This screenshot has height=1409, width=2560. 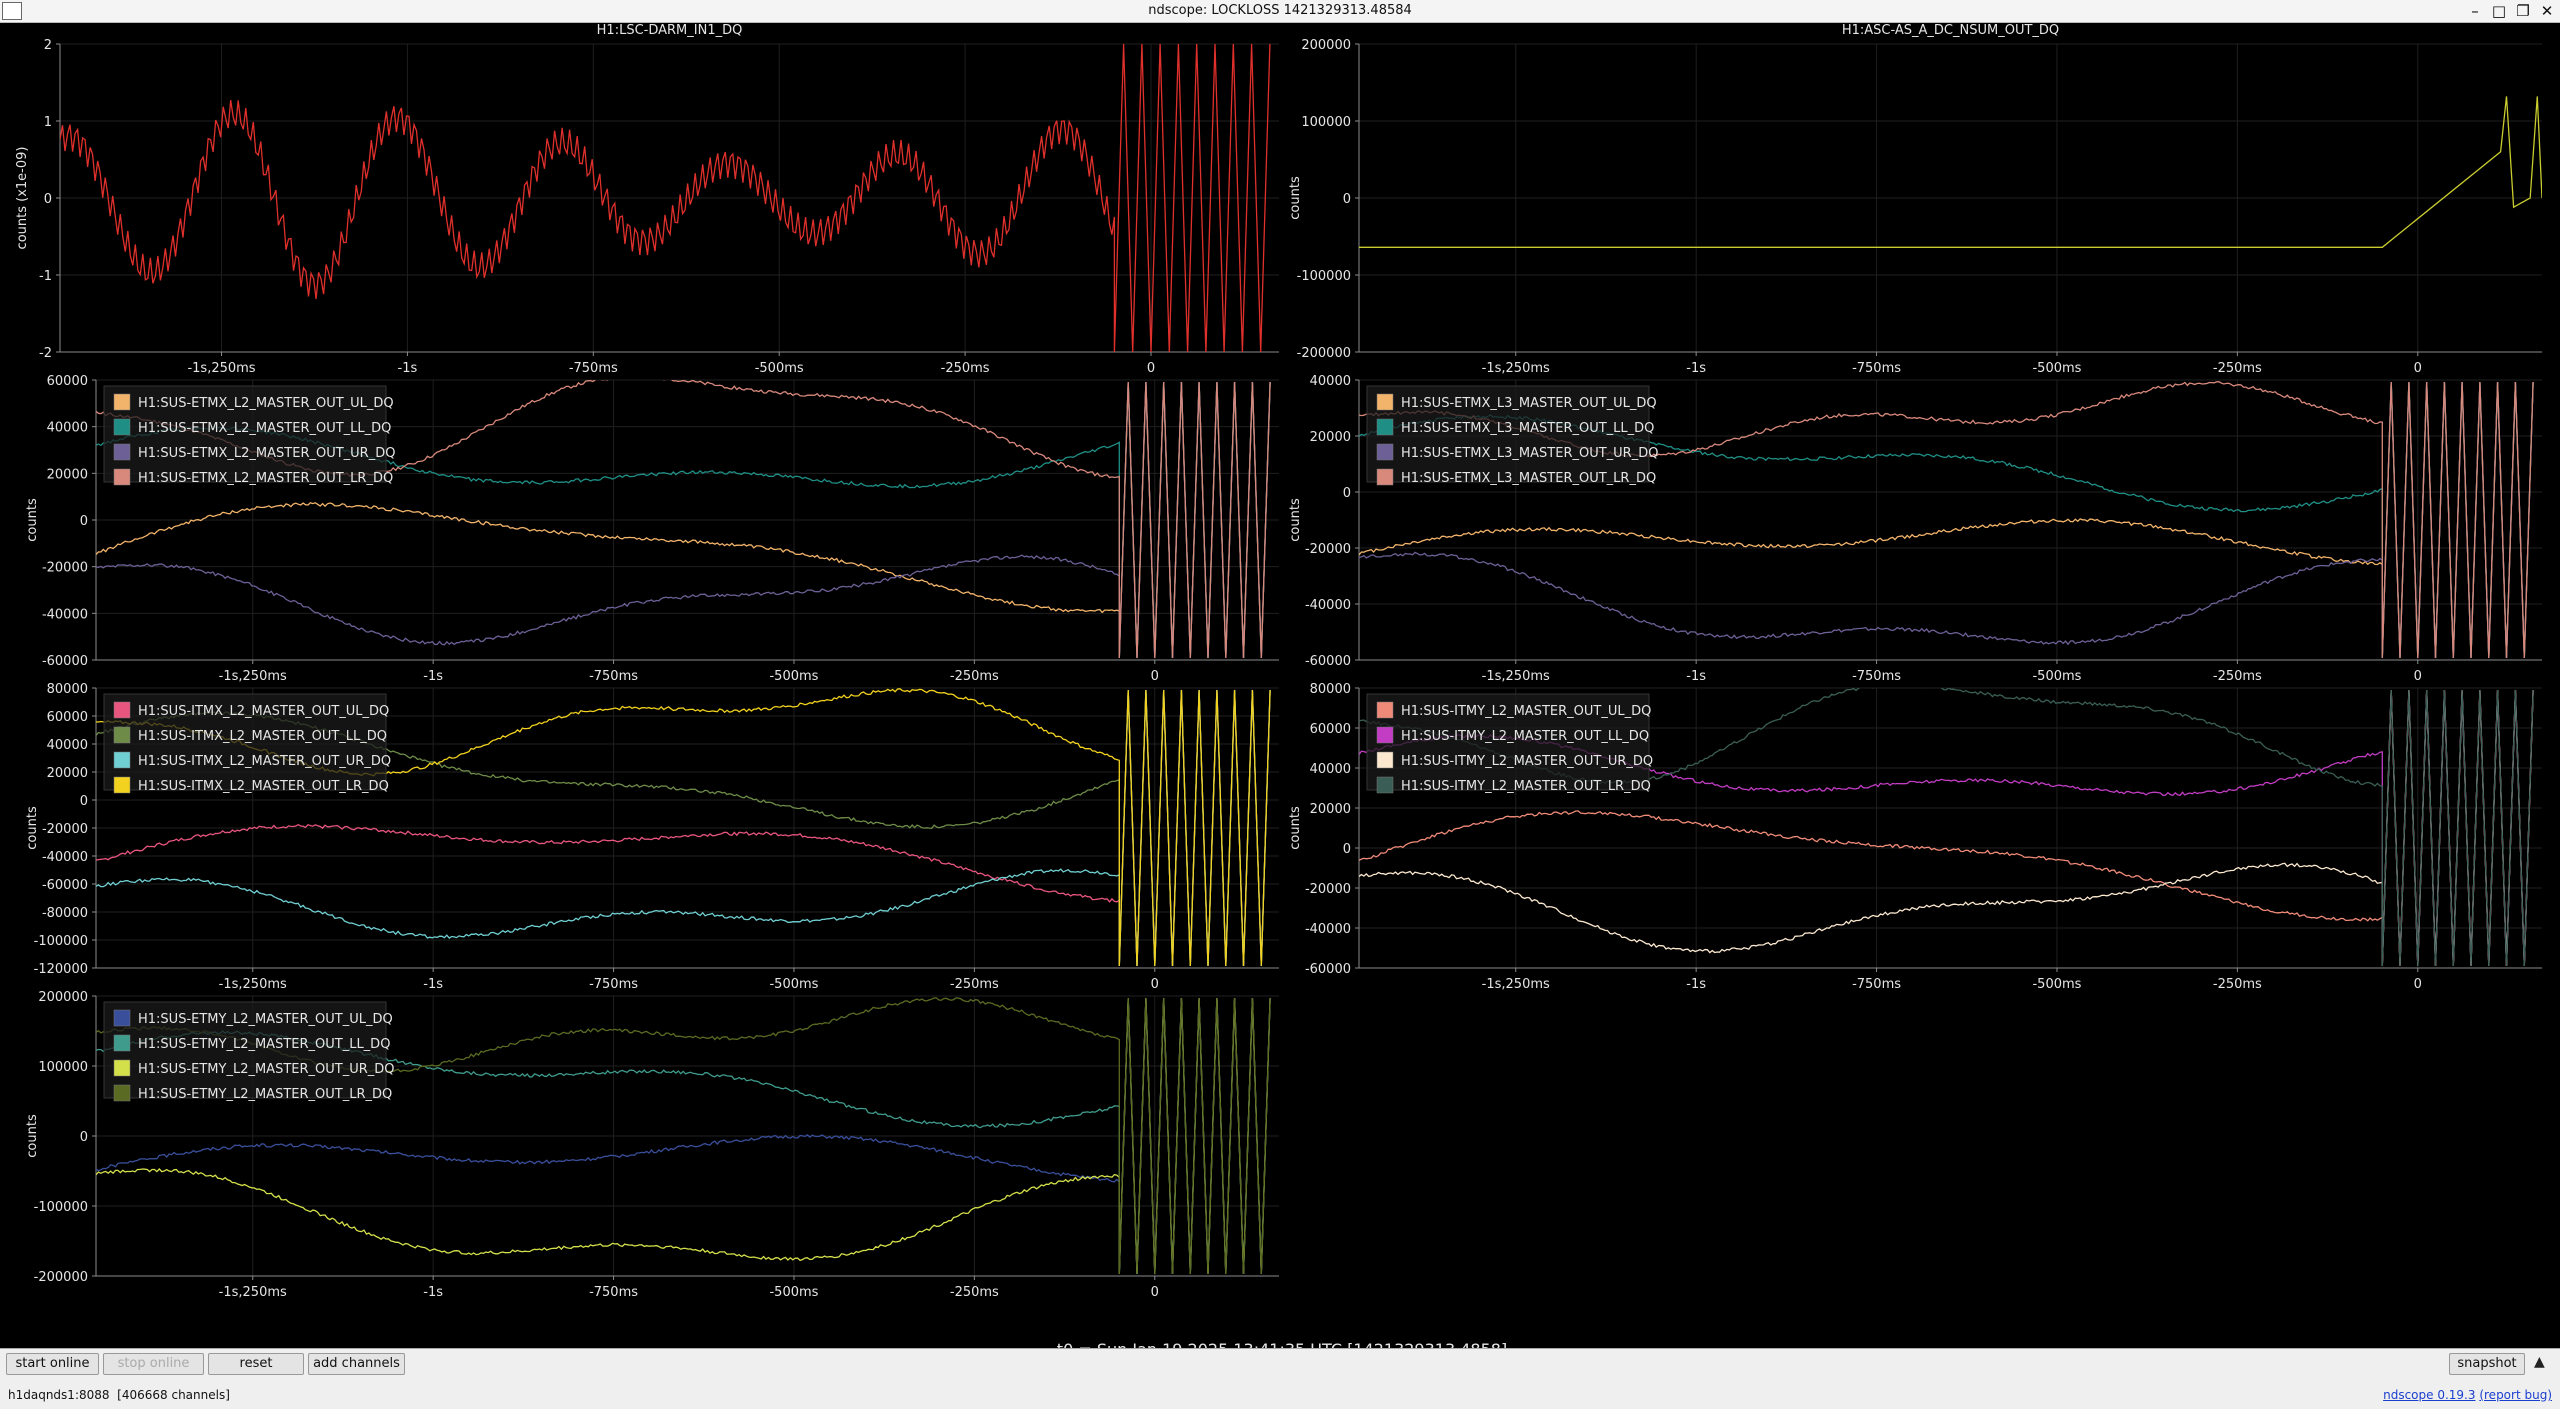 What do you see at coordinates (61, 1277) in the screenshot?
I see `y-tick-label: -200000` at bounding box center [61, 1277].